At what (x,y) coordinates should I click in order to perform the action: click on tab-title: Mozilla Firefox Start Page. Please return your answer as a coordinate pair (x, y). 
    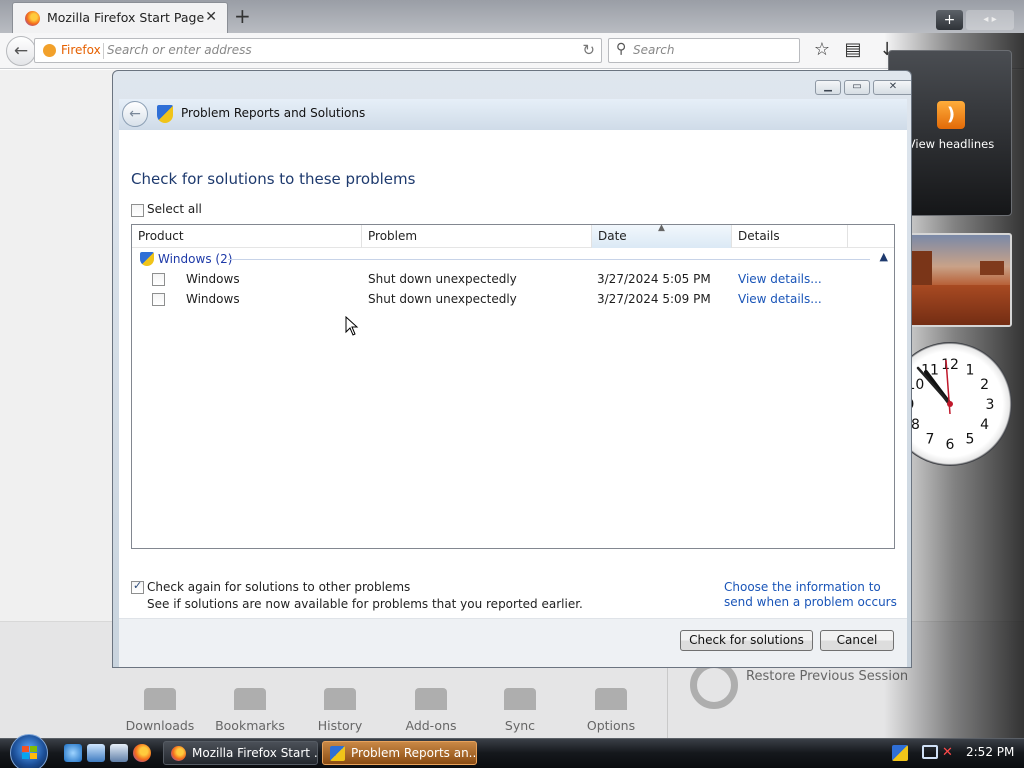
    Looking at the image, I should click on (126, 17).